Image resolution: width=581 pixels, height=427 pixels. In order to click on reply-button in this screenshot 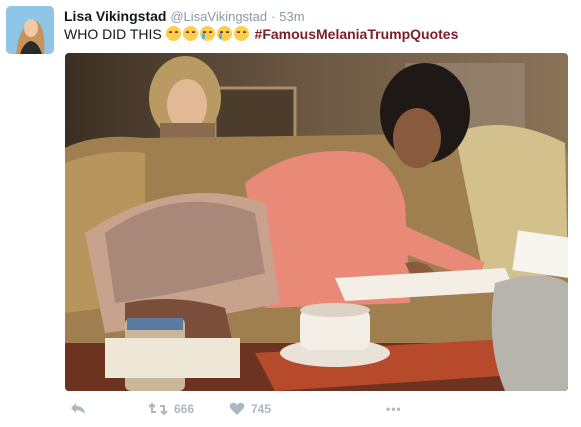, I will do `click(78, 409)`.